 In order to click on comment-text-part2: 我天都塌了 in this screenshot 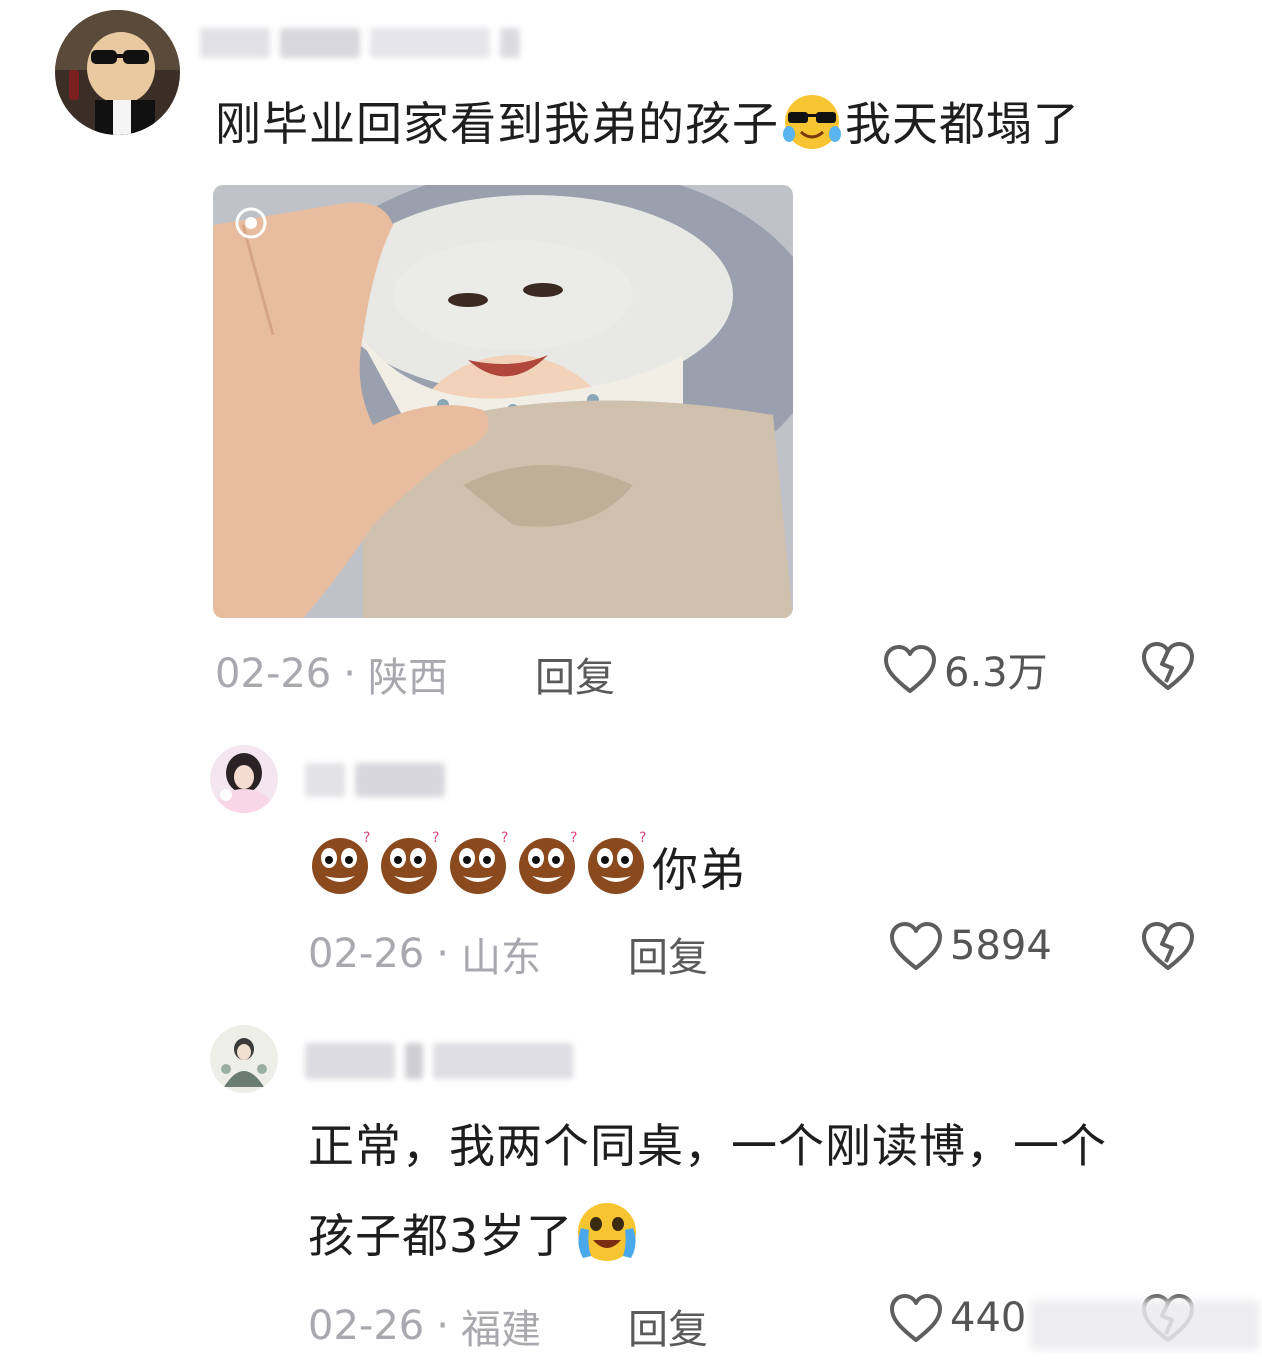, I will do `click(962, 124)`.